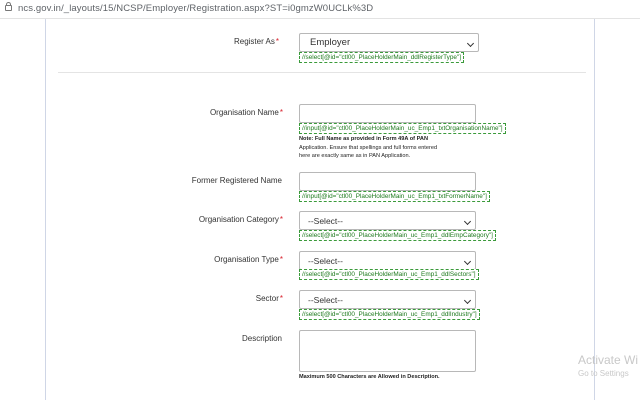  I want to click on section-divider, so click(322, 72).